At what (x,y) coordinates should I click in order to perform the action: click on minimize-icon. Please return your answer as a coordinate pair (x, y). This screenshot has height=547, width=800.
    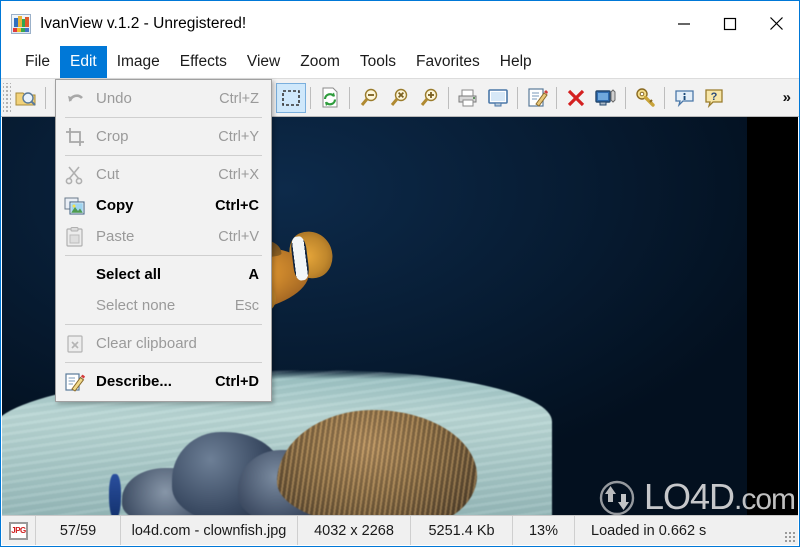
    Looking at the image, I should click on (684, 23).